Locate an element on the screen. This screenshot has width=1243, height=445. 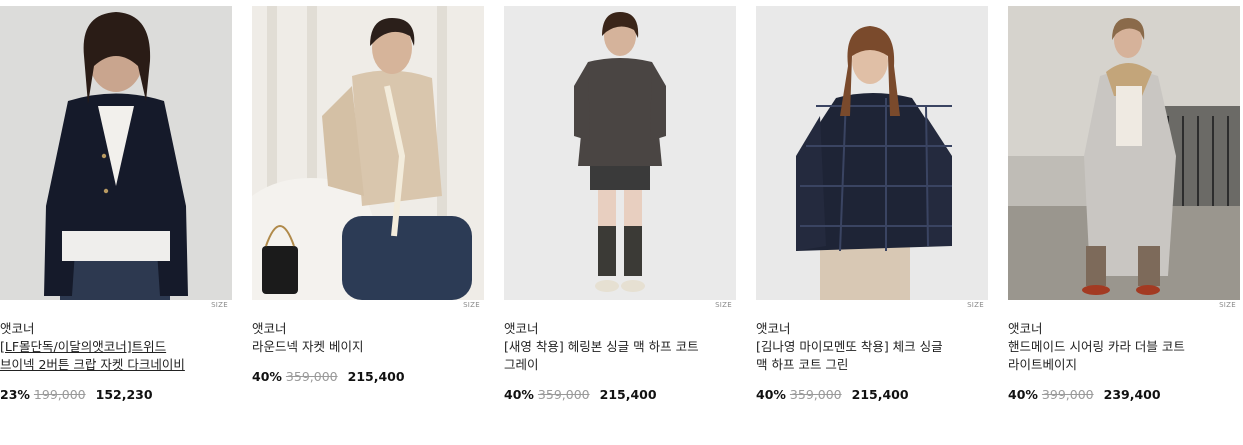
product-title: [LF몰단독/이달의앳코너]트위드 브이넥 2버튼 크랍 자켓 다크네이비 is located at coordinates (100, 356).